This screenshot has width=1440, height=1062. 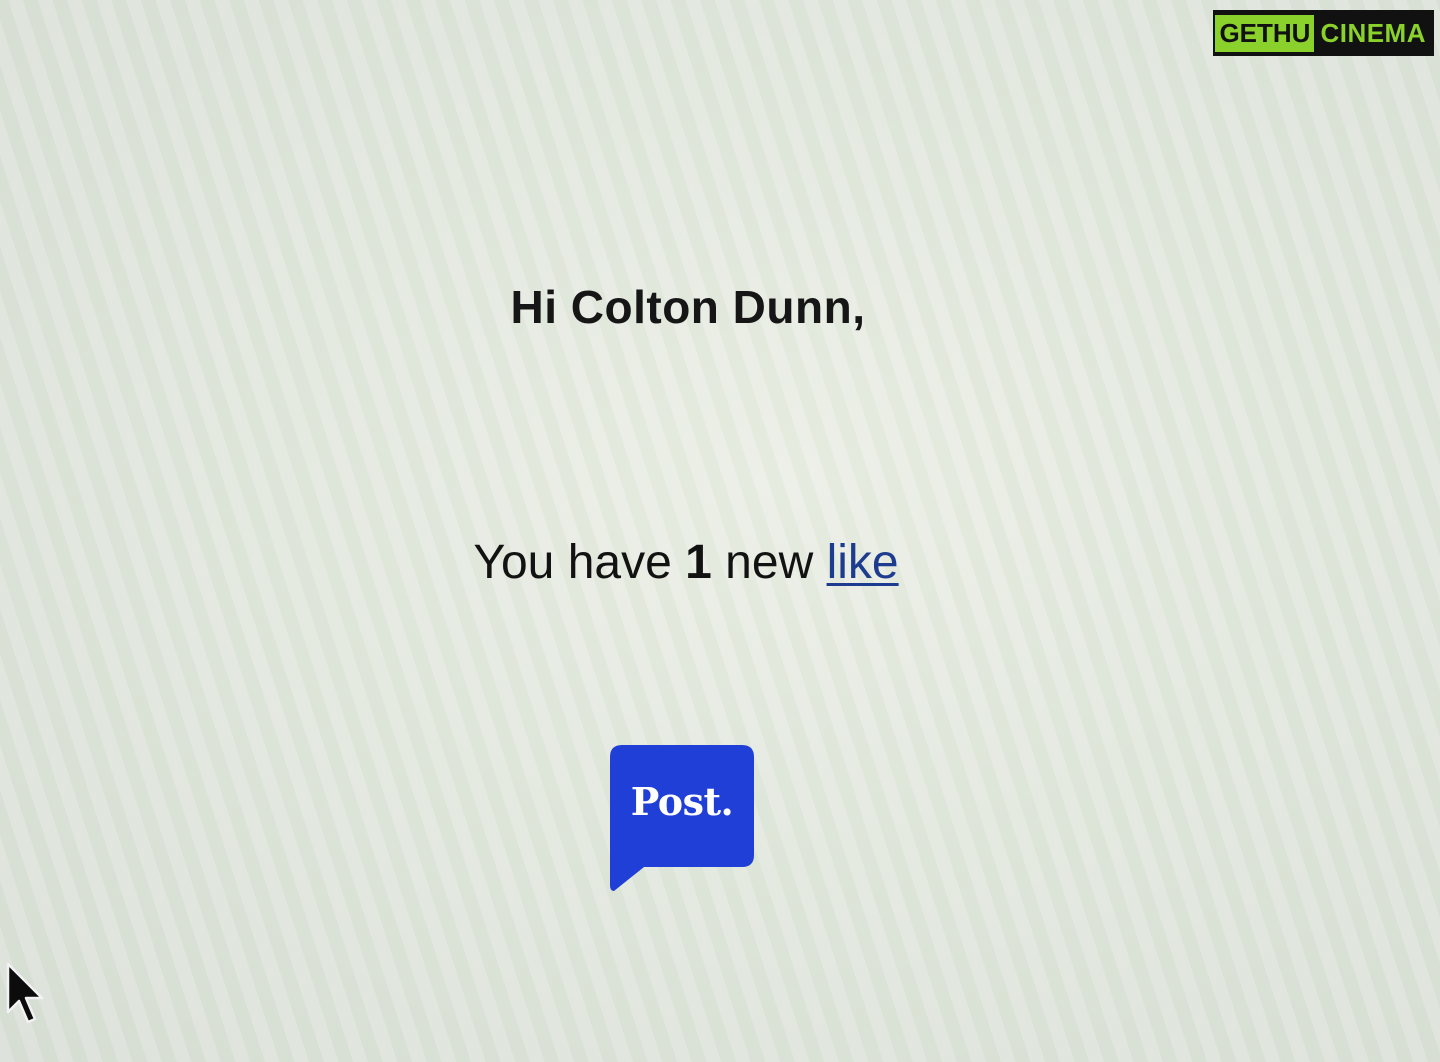 I want to click on post-logo: Post., so click(x=682, y=819).